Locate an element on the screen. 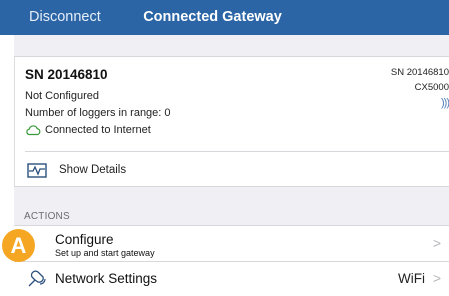 This screenshot has height=296, width=449. network-settings-label: Network Settings is located at coordinates (106, 278).